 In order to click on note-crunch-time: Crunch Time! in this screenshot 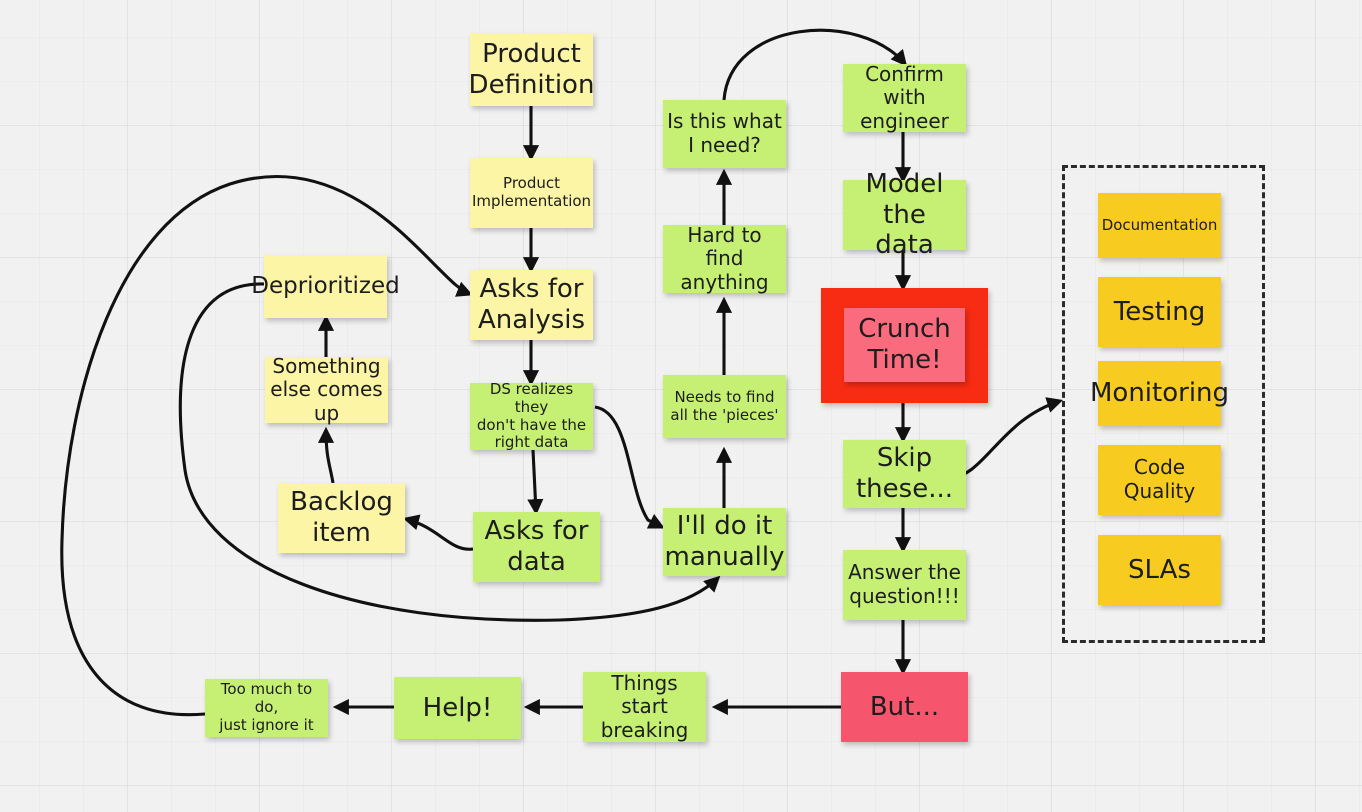, I will do `click(904, 345)`.